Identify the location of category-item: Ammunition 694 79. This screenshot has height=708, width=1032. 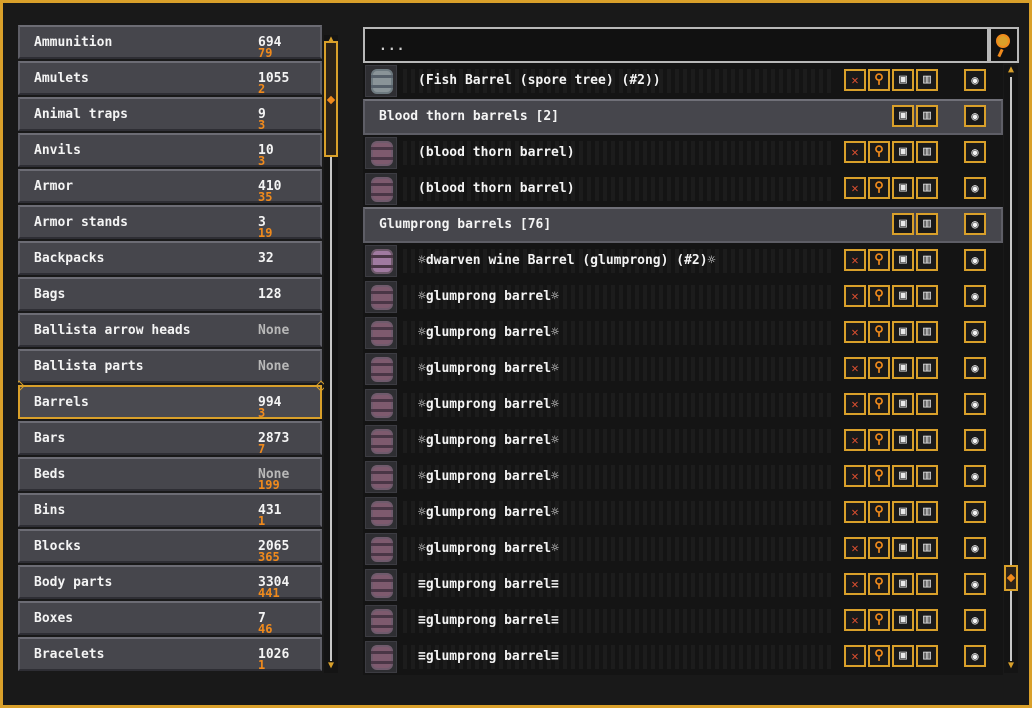
(170, 42).